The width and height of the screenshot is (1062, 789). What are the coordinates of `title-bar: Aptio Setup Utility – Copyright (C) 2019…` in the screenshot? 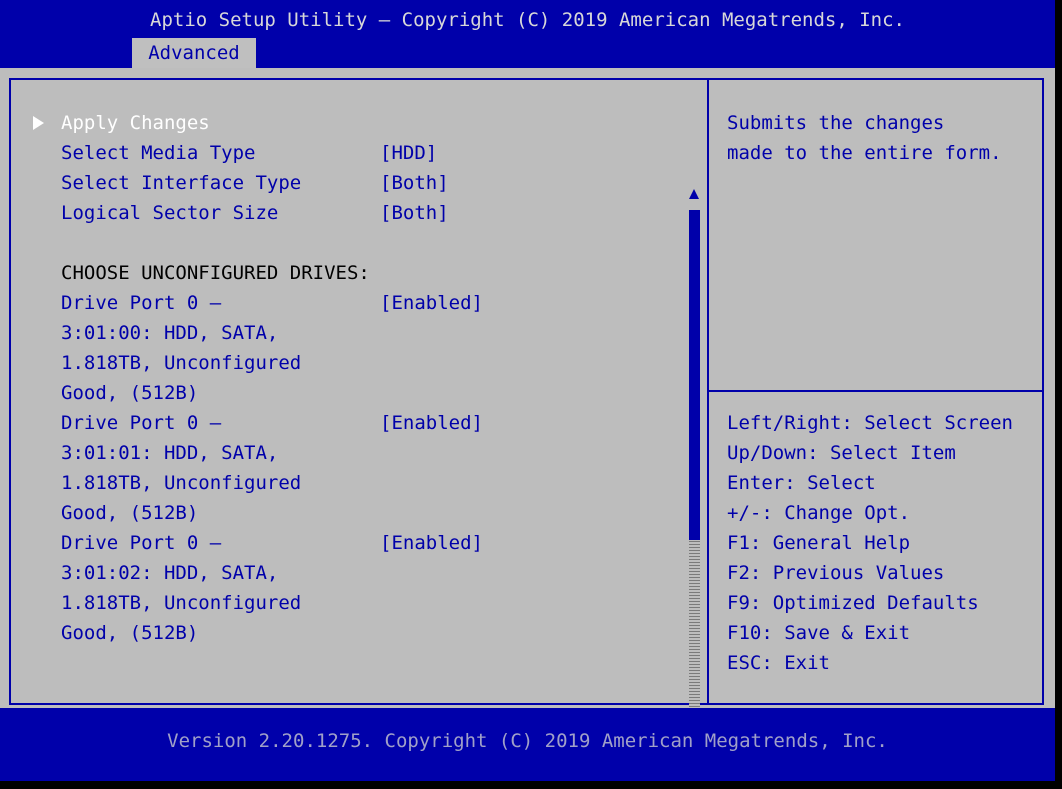 It's located at (527, 34).